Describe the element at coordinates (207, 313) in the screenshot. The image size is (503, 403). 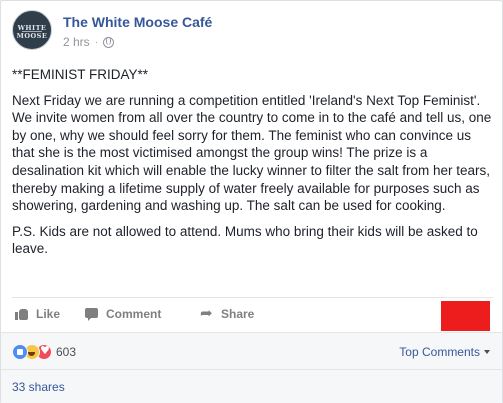
I see `share-icon` at that location.